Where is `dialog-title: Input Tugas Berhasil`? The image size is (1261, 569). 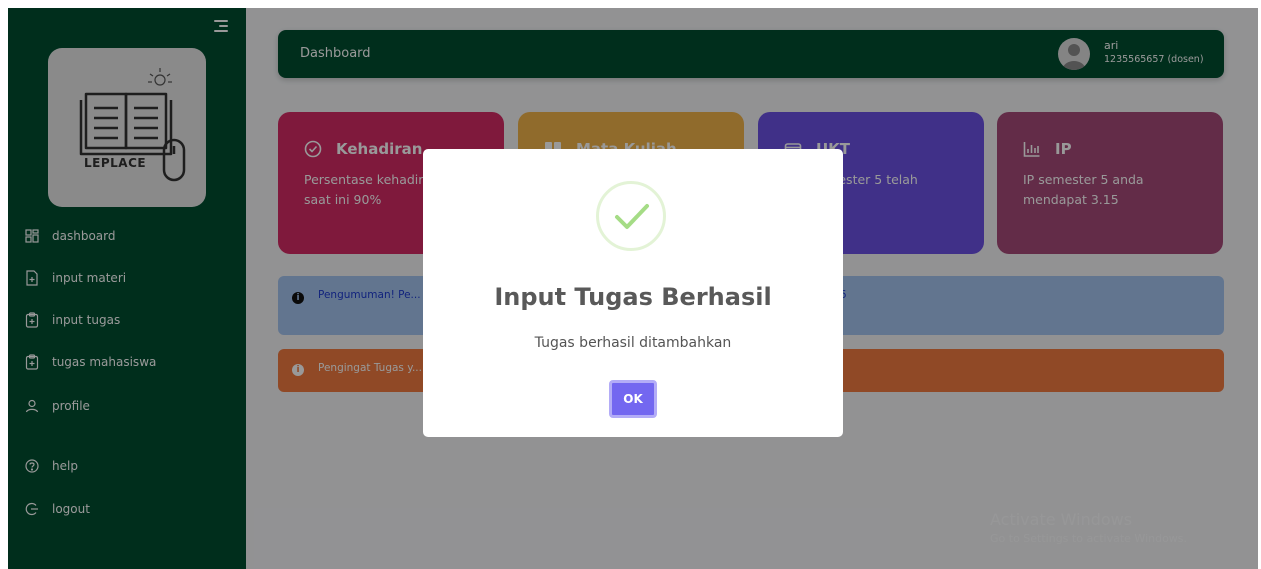 dialog-title: Input Tugas Berhasil is located at coordinates (633, 297).